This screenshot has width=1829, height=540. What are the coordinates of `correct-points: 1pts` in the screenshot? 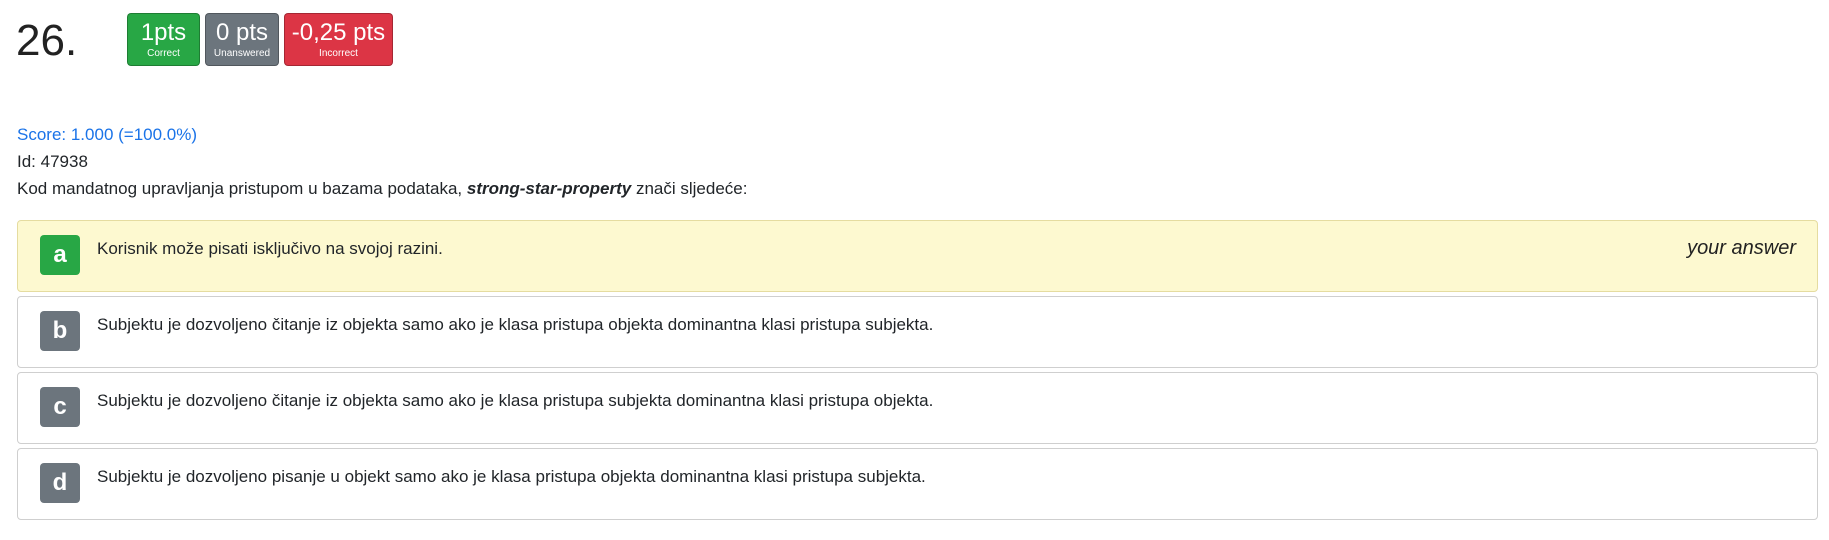 It's located at (163, 32).